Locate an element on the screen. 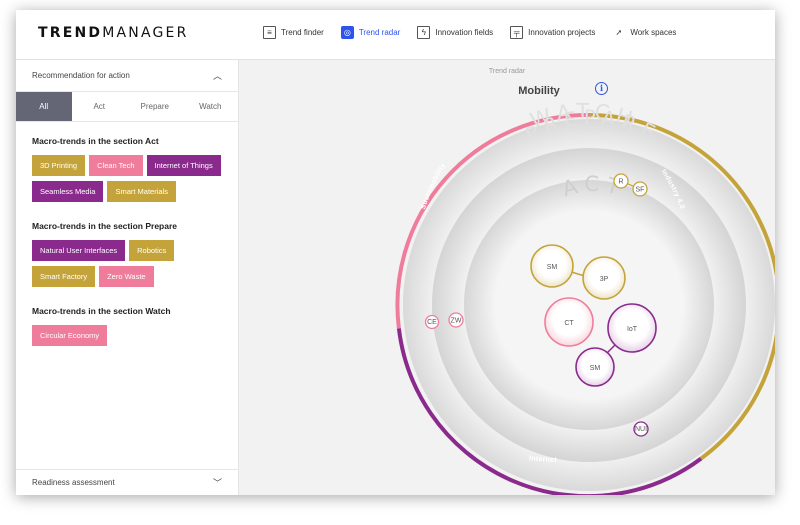 The height and width of the screenshot is (525, 800). svg-text: R is located at coordinates (620, 182).